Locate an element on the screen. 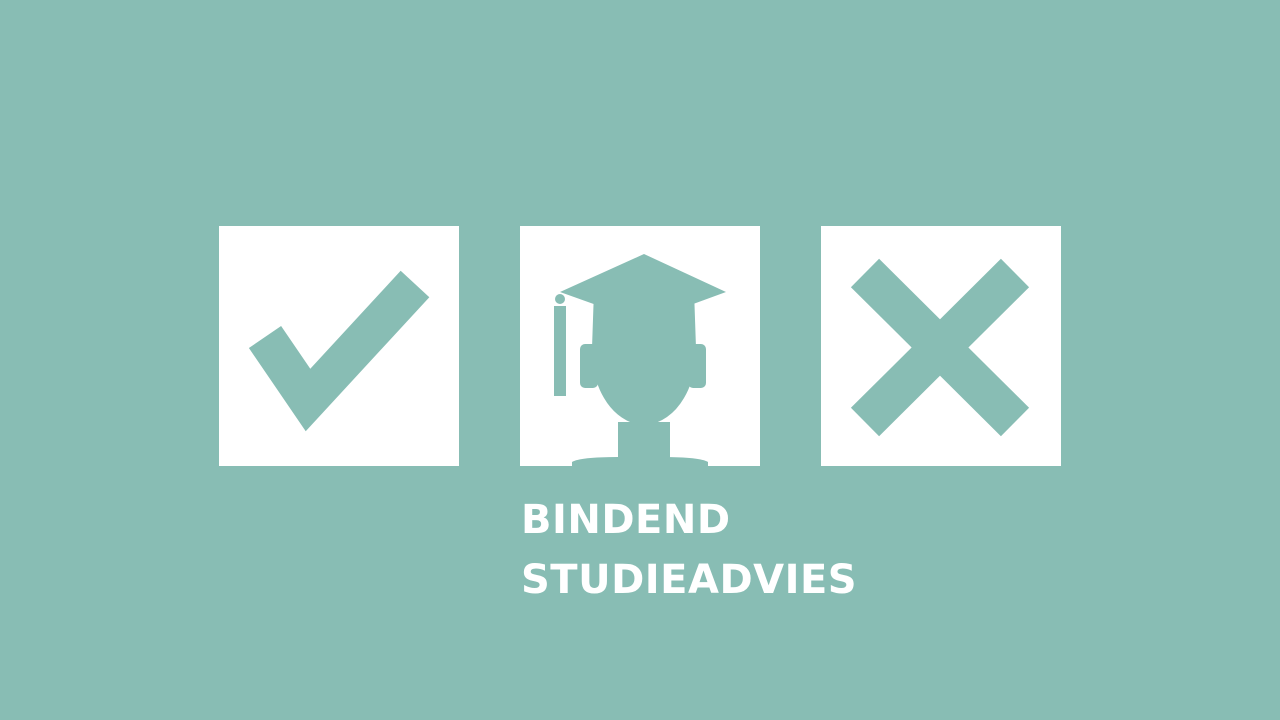 This screenshot has height=720, width=1280. title-line-1: BINDEND is located at coordinates (626, 520).